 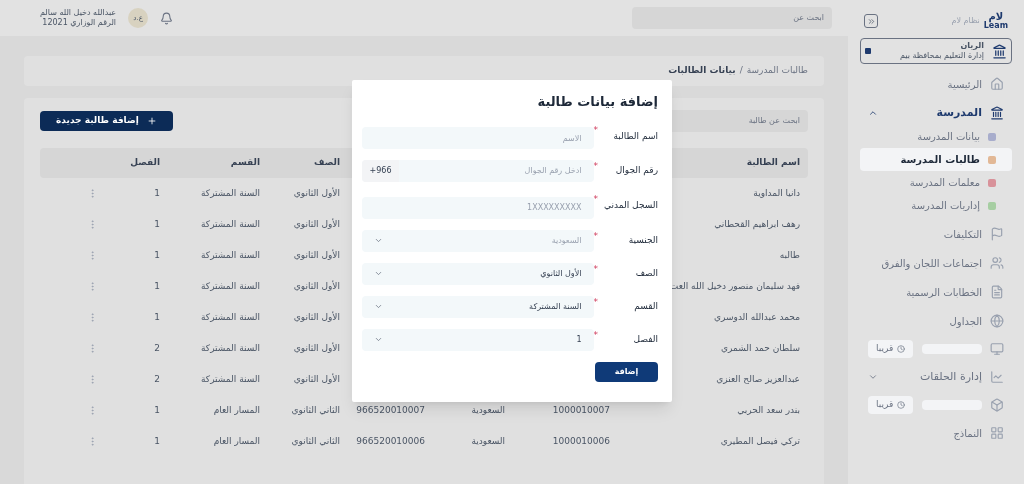 What do you see at coordinates (390, 440) in the screenshot?
I see `table-cell: 966520010006` at bounding box center [390, 440].